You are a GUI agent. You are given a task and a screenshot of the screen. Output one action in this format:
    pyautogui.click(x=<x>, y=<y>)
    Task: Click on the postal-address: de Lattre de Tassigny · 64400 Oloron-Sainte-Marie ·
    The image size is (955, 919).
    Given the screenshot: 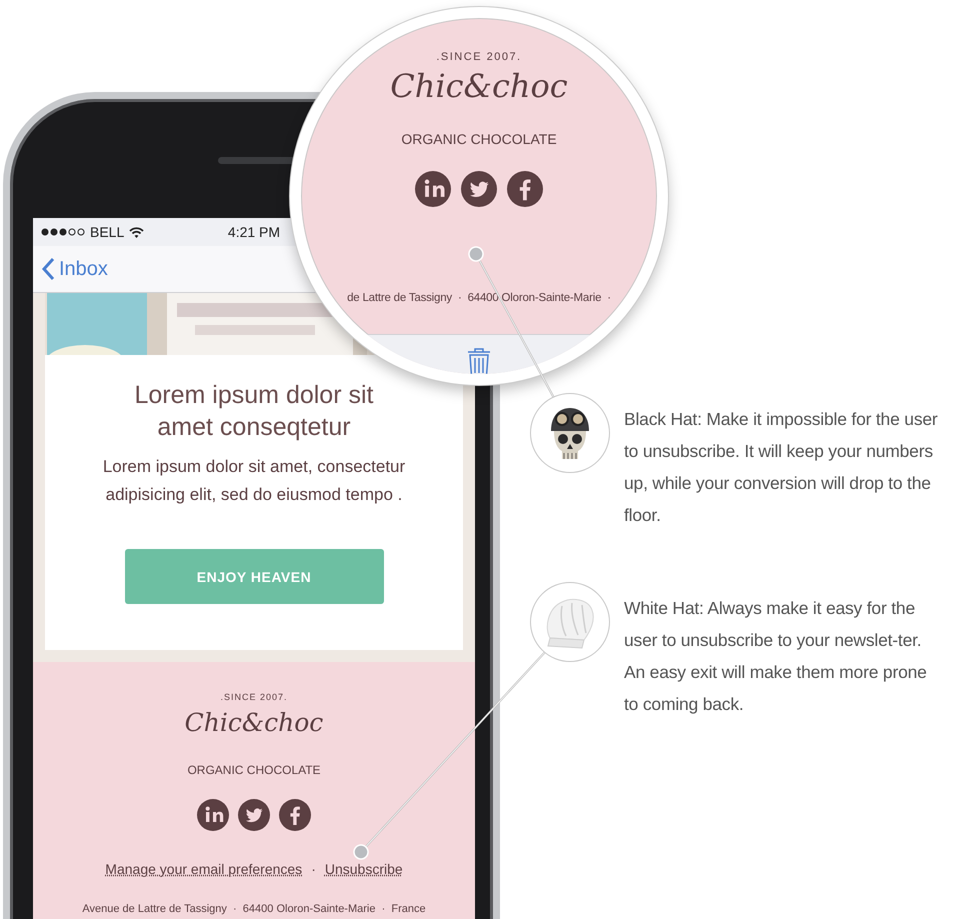 What is the action you would take?
    pyautogui.click(x=479, y=298)
    